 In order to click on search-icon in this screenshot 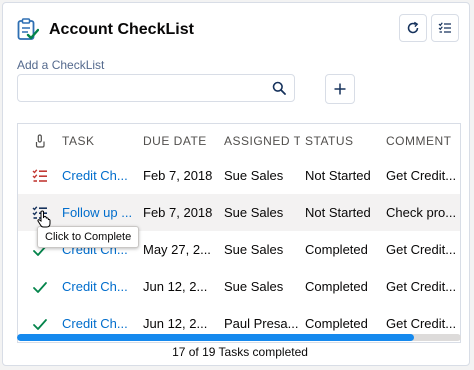, I will do `click(279, 88)`.